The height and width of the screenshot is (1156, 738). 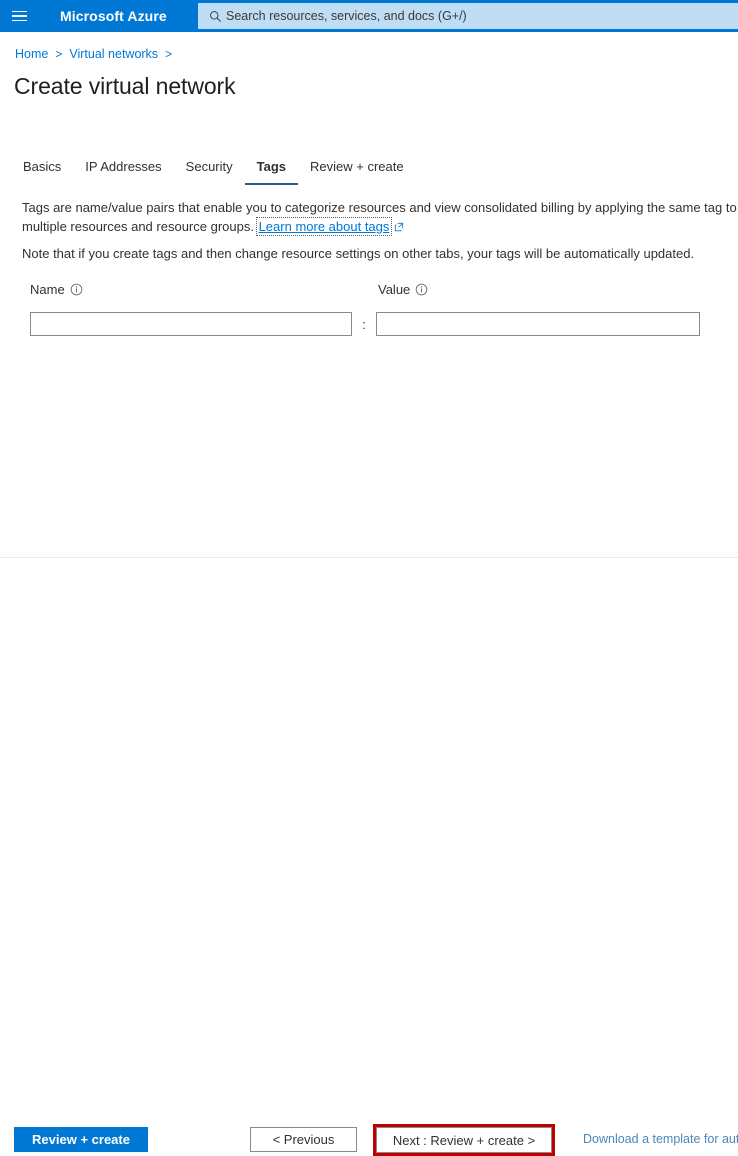 I want to click on download-template-link: Download a template for automation, so click(x=660, y=1139).